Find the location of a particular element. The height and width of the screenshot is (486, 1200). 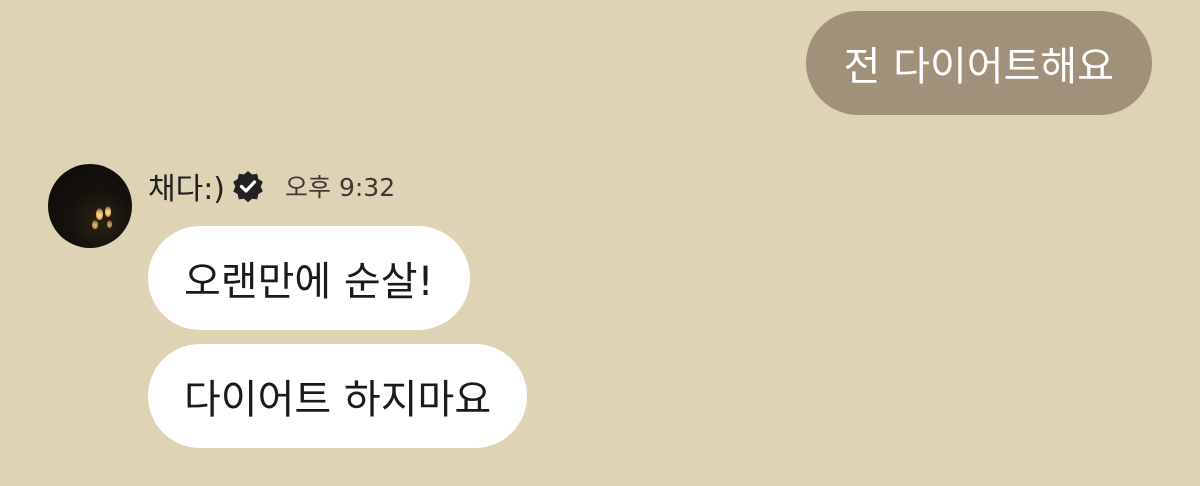

message-text: 다이어트 하지마요 is located at coordinates (338, 400).